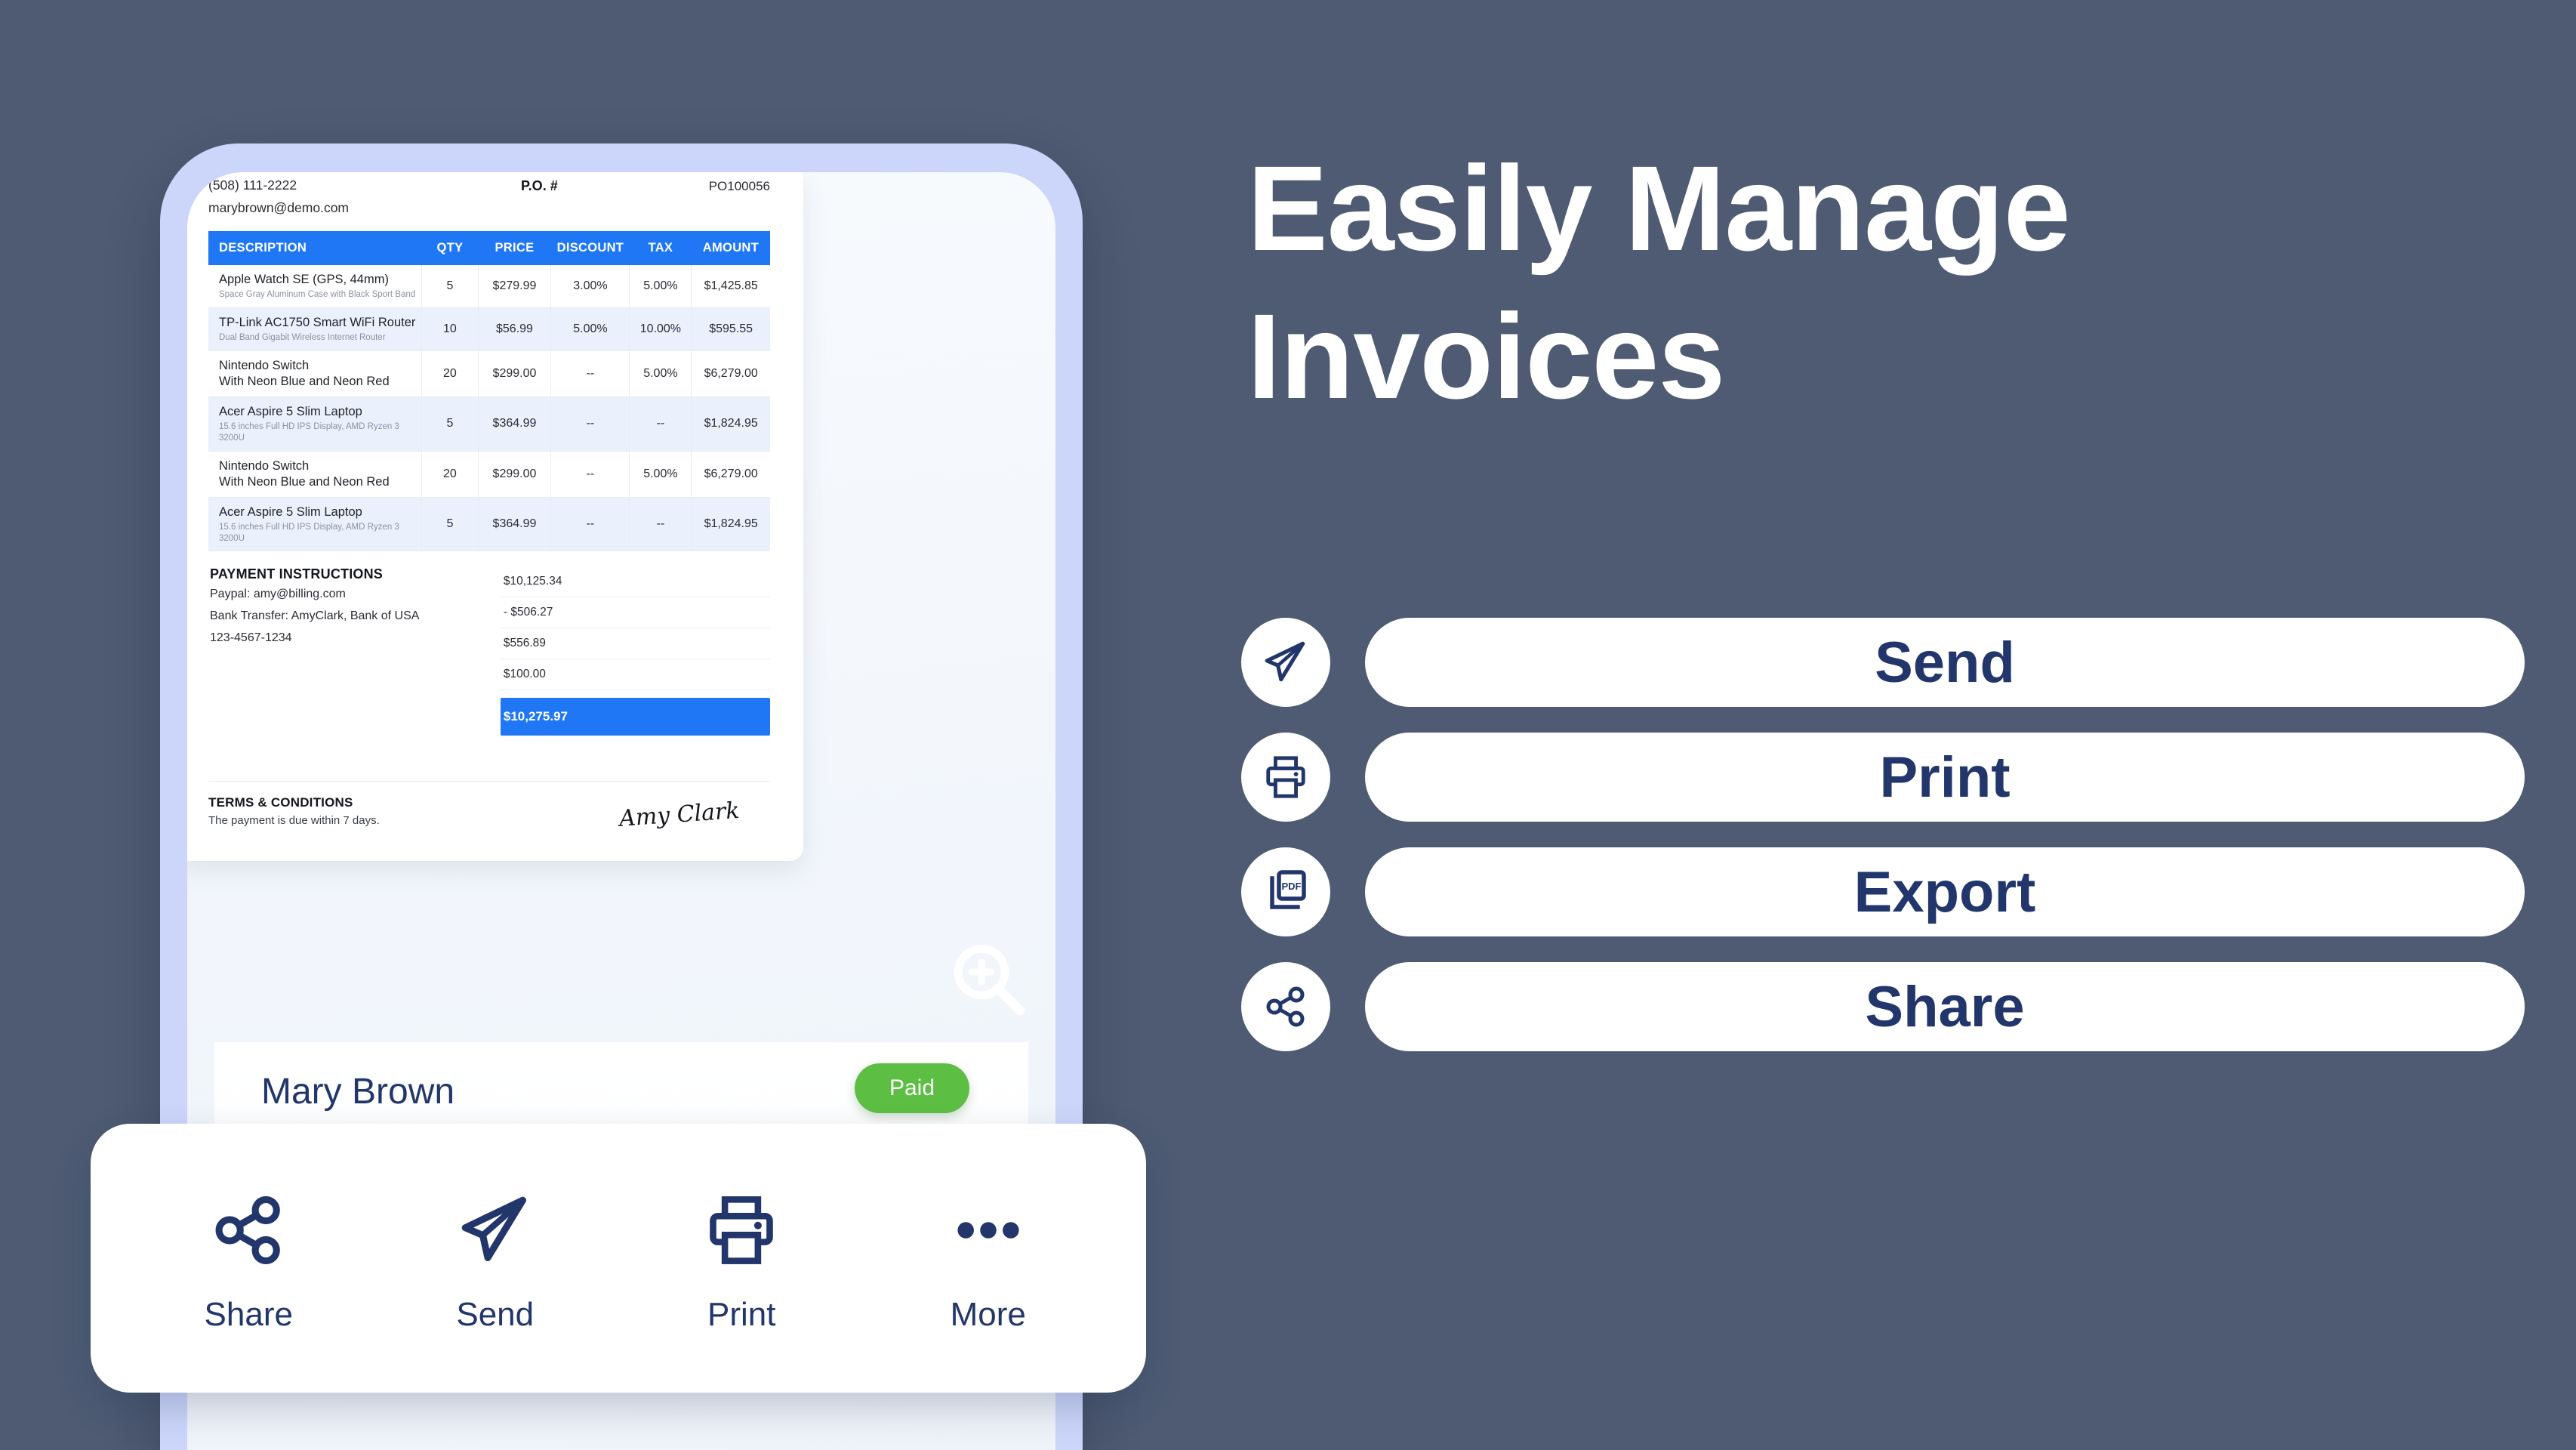  I want to click on total-value: $100.00, so click(524, 674).